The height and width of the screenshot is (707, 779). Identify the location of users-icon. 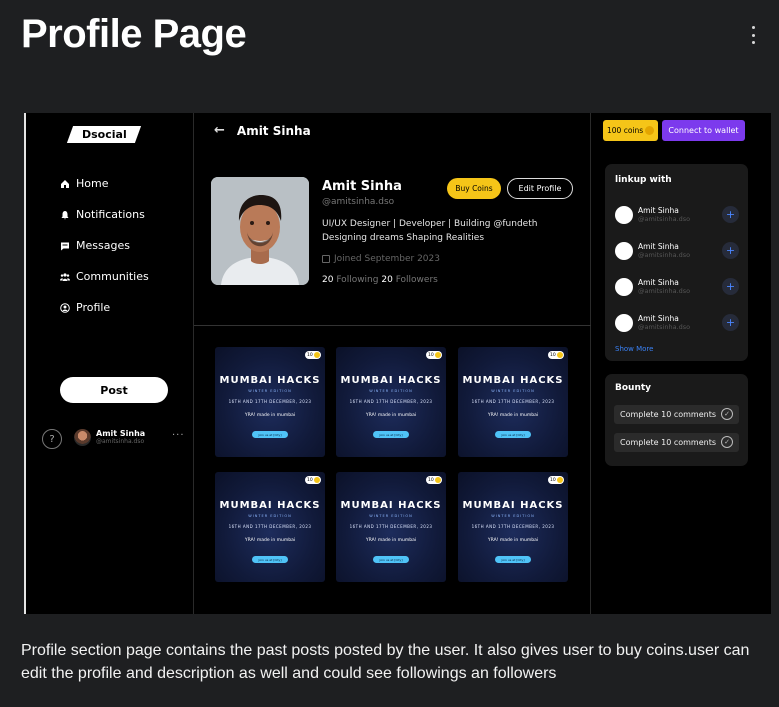
(65, 277).